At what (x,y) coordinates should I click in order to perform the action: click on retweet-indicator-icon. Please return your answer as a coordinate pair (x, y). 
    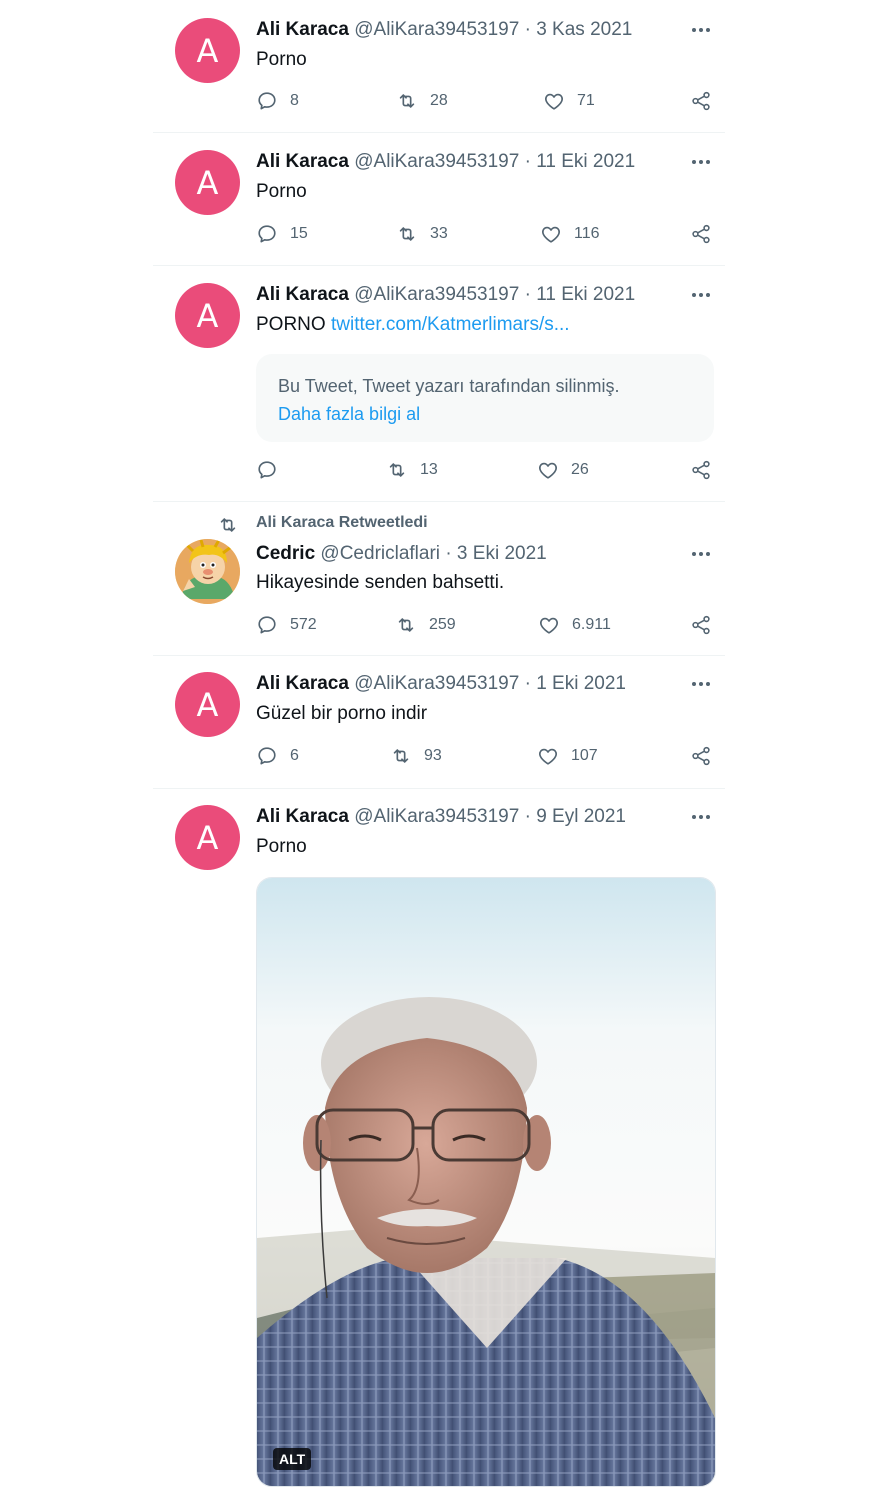
    Looking at the image, I should click on (228, 525).